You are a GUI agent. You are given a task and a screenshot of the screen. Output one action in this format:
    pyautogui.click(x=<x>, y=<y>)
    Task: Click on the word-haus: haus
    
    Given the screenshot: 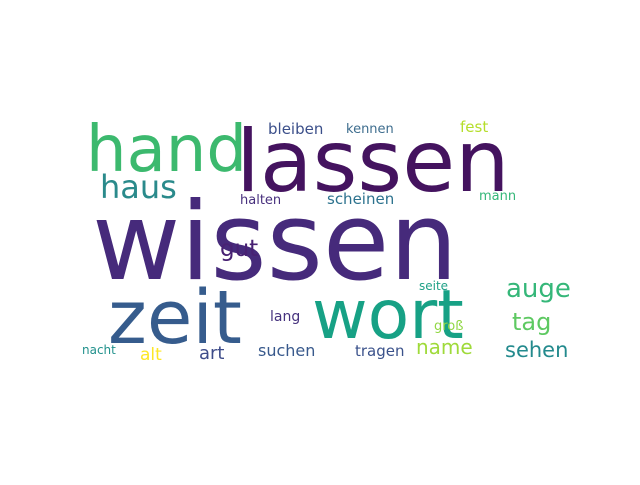 What is the action you would take?
    pyautogui.click(x=138, y=187)
    